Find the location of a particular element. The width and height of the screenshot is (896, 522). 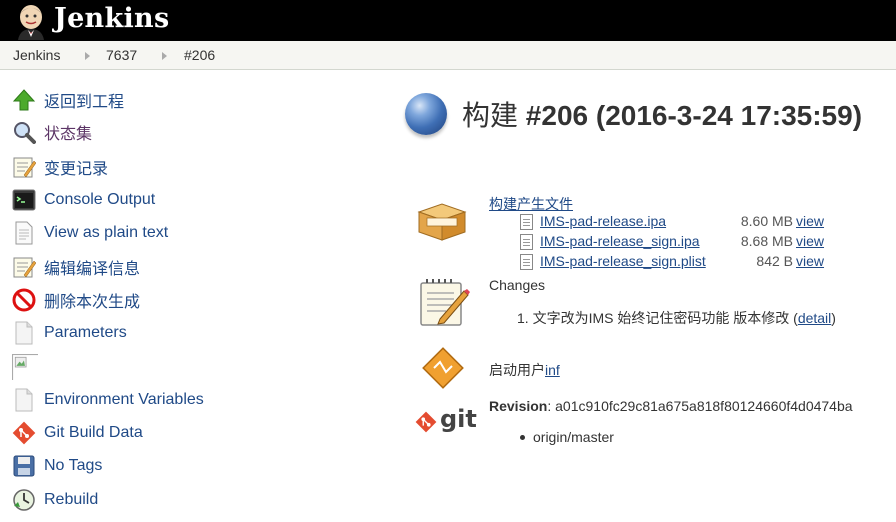

changes-heading: Changes is located at coordinates (517, 285).